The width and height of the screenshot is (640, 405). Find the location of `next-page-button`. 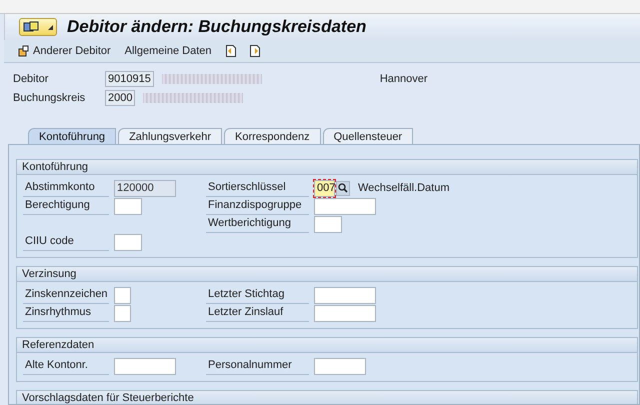

next-page-button is located at coordinates (255, 51).